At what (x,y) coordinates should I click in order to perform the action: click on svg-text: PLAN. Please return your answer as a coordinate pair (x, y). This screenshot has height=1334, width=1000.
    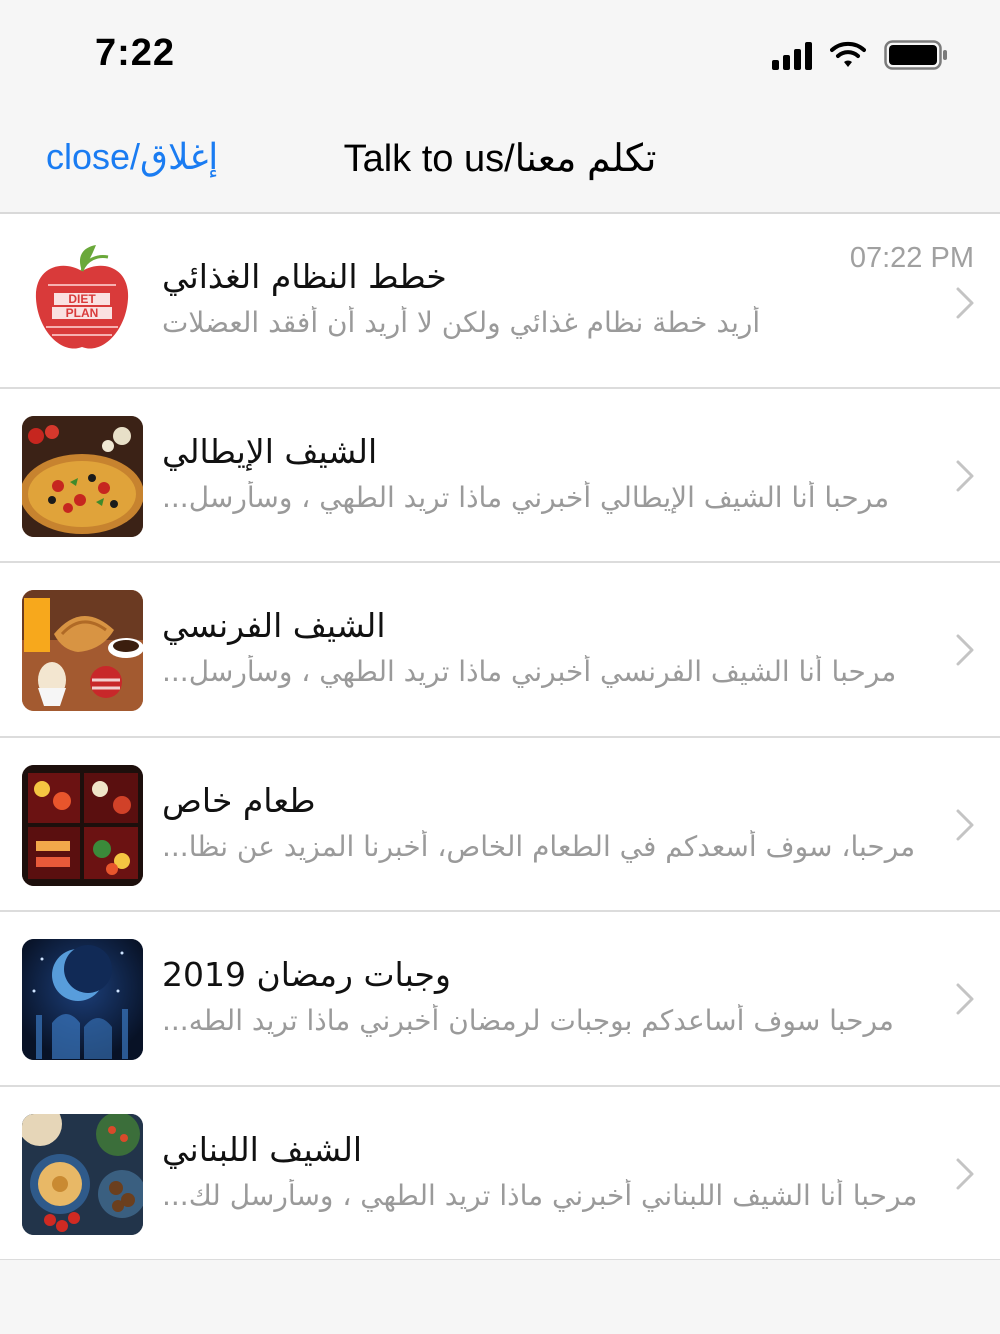
    Looking at the image, I should click on (82, 313).